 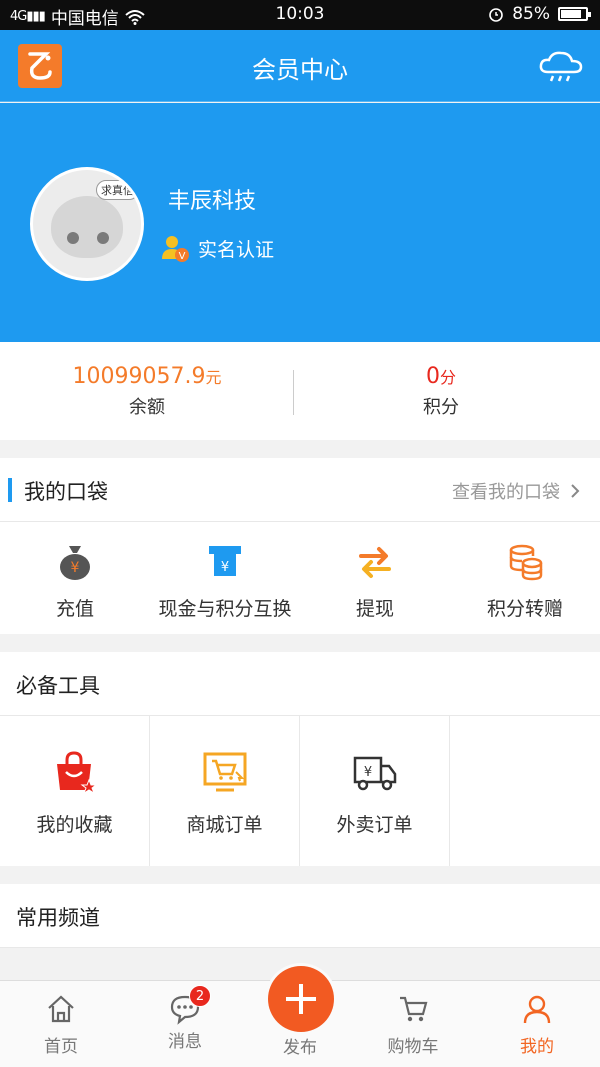 I want to click on verified-user-icon: V, so click(x=175, y=249).